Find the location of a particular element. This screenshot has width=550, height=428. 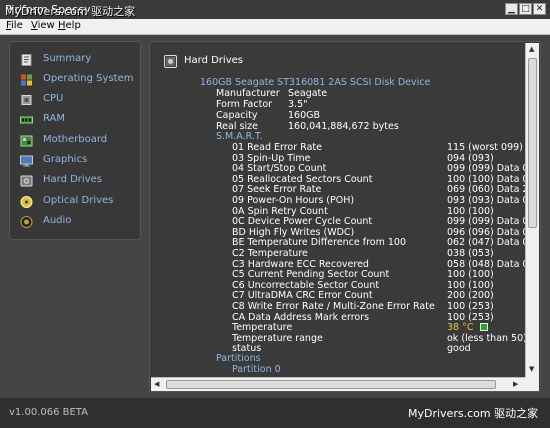

section-title: Hard Drives is located at coordinates (213, 60).